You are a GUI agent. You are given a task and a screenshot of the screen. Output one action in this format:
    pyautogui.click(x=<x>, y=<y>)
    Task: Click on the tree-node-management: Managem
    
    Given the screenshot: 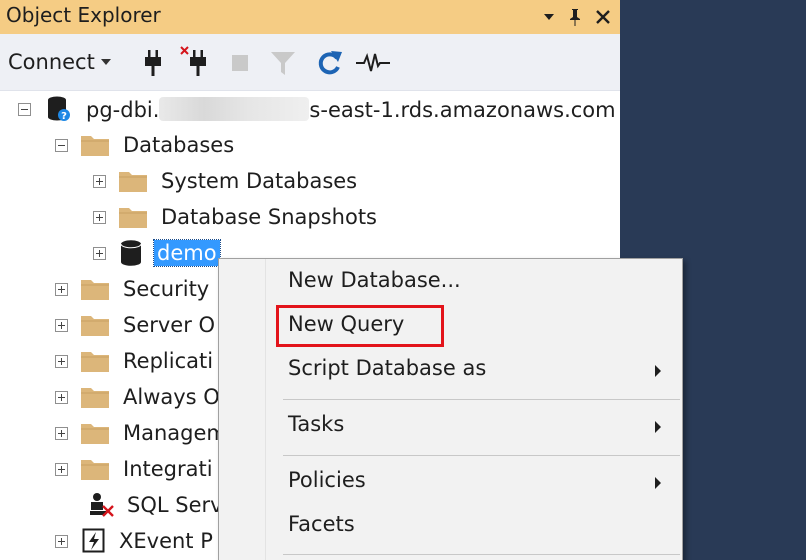 What is the action you would take?
    pyautogui.click(x=142, y=433)
    